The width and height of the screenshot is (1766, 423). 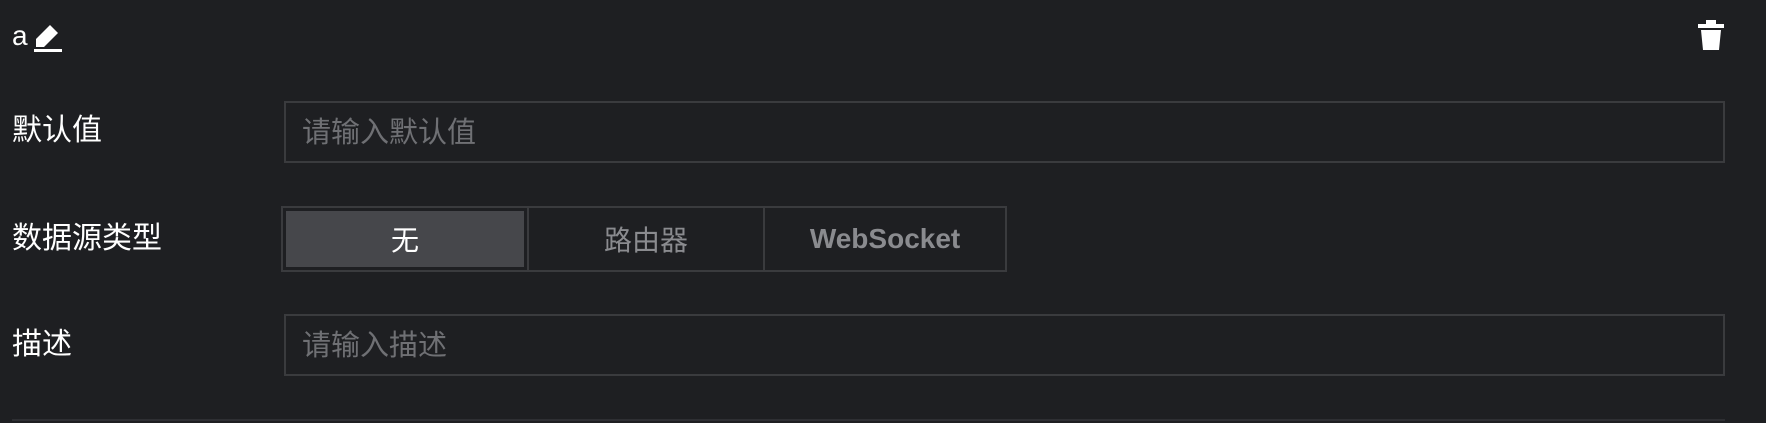 I want to click on section-divider, so click(x=868, y=420).